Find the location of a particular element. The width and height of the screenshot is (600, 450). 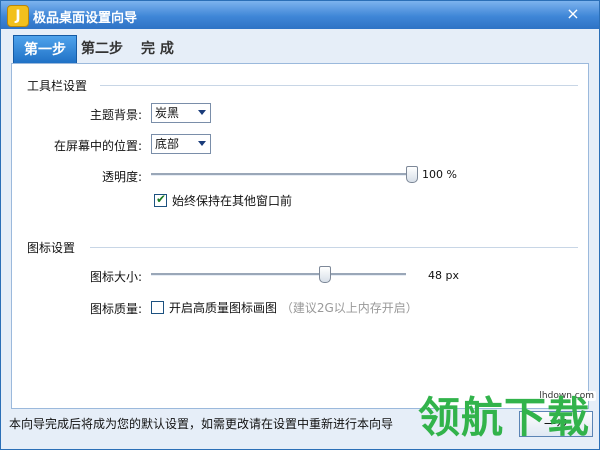

high-quality-checkbox is located at coordinates (157, 307).